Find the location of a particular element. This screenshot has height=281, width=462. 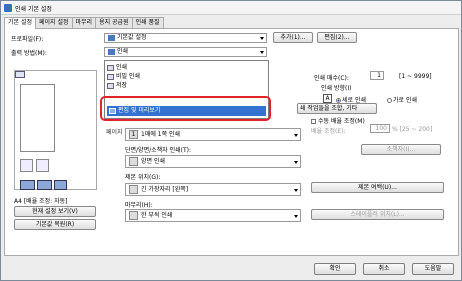

tab-strip: 기본 설정 페이지 설정 마무리 용지 공급원 인쇄 품질 is located at coordinates (84, 23).